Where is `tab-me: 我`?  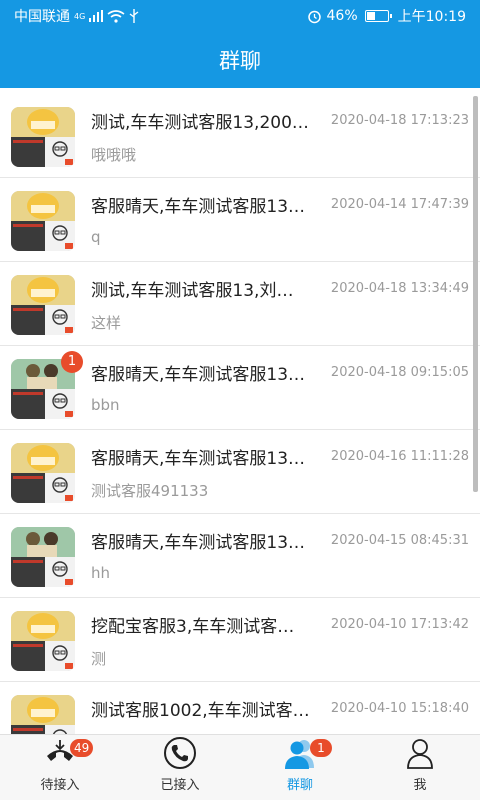 tab-me: 我 is located at coordinates (420, 767).